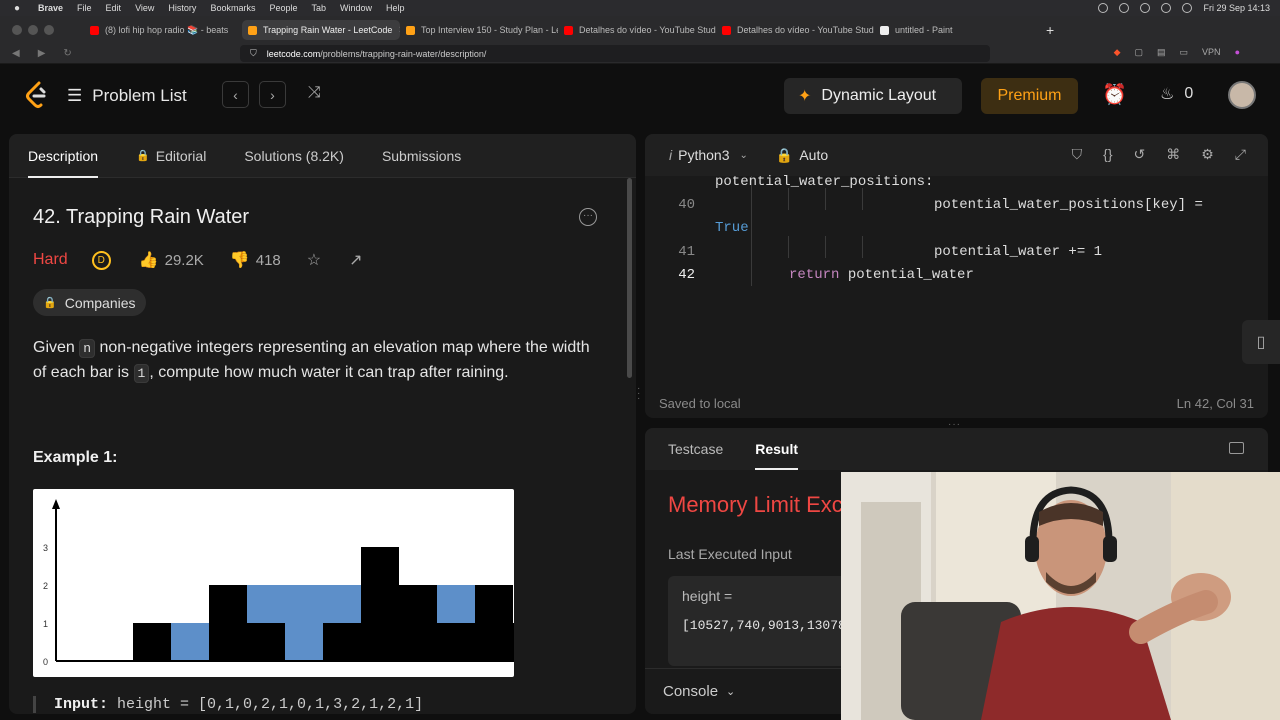 This screenshot has height=720, width=1280. What do you see at coordinates (647, 30) in the screenshot?
I see `tab-title: Detalhes do vídeo - YouTube Studio` at bounding box center [647, 30].